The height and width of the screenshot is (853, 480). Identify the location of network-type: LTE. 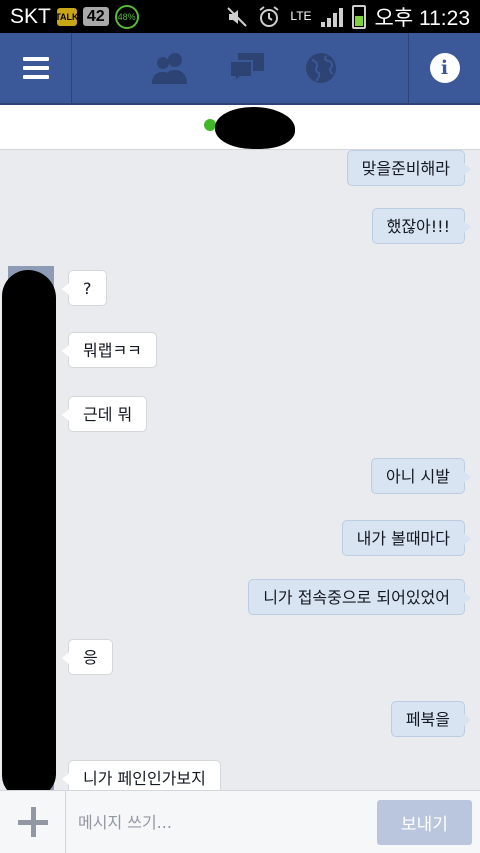
(301, 16).